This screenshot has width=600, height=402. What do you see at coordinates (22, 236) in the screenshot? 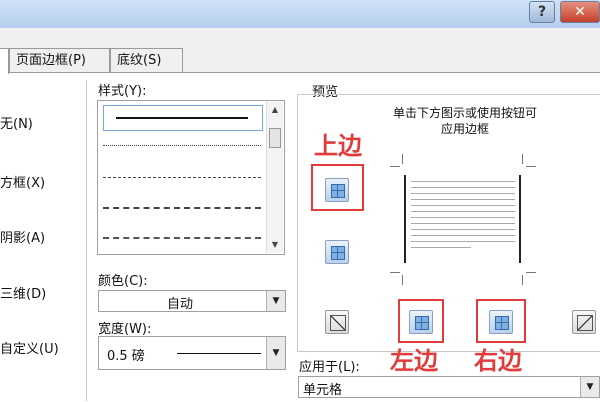
I see `setting-shadow: 阴影(A)` at bounding box center [22, 236].